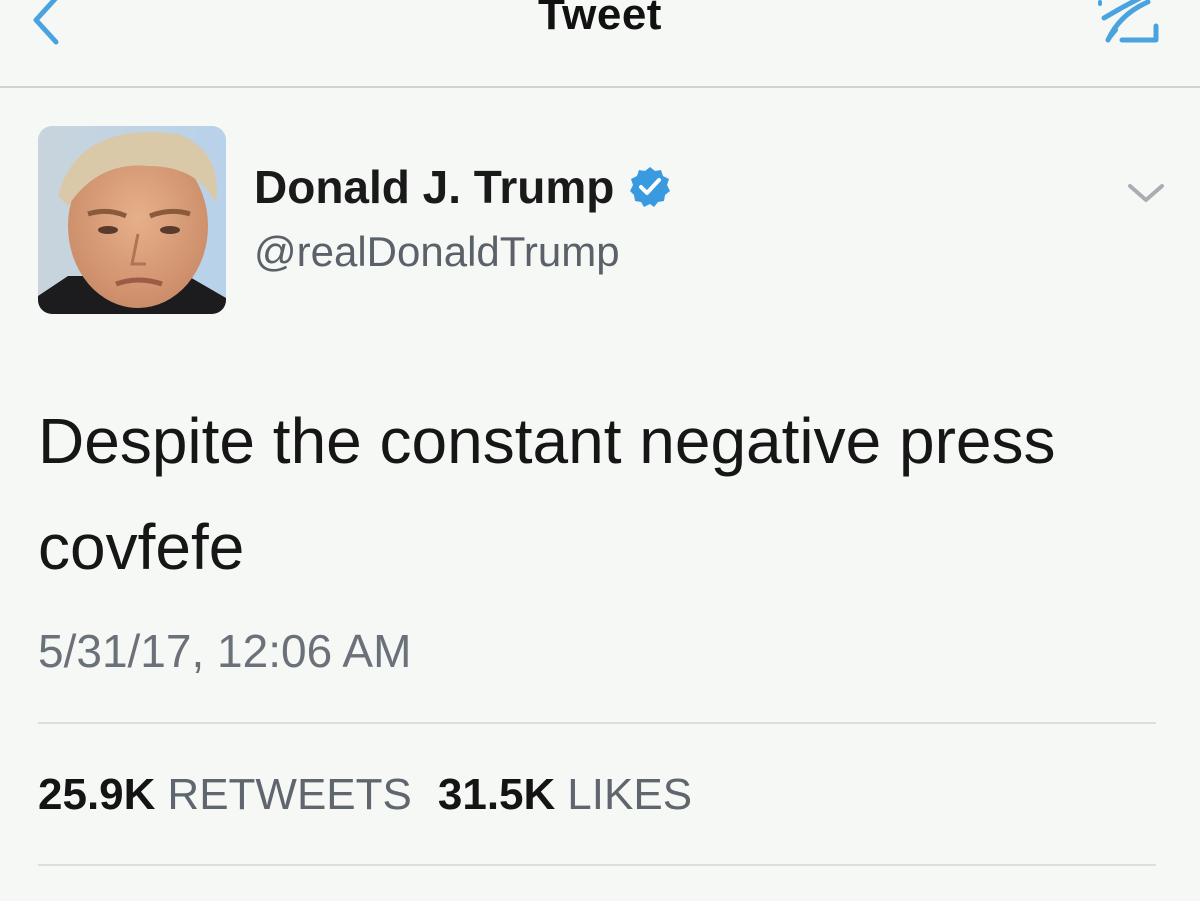  What do you see at coordinates (1128, 21) in the screenshot?
I see `compose-tweet-icon` at bounding box center [1128, 21].